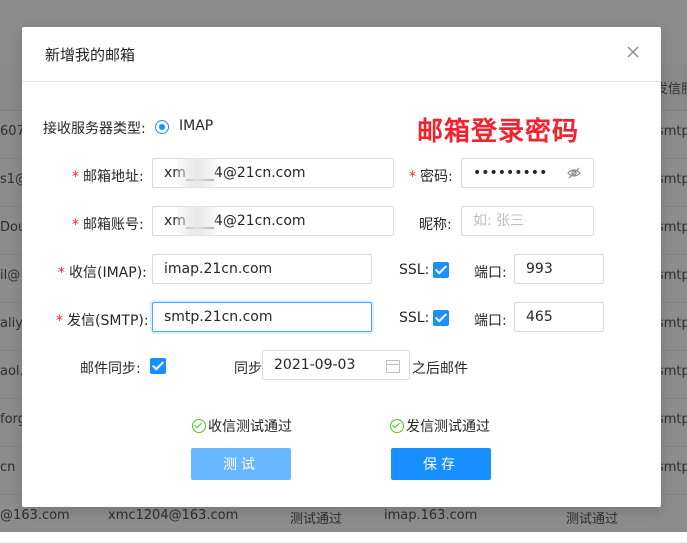 This screenshot has height=543, width=687. What do you see at coordinates (341, 54) in the screenshot?
I see `dialog-header: 新增我的邮箱` at bounding box center [341, 54].